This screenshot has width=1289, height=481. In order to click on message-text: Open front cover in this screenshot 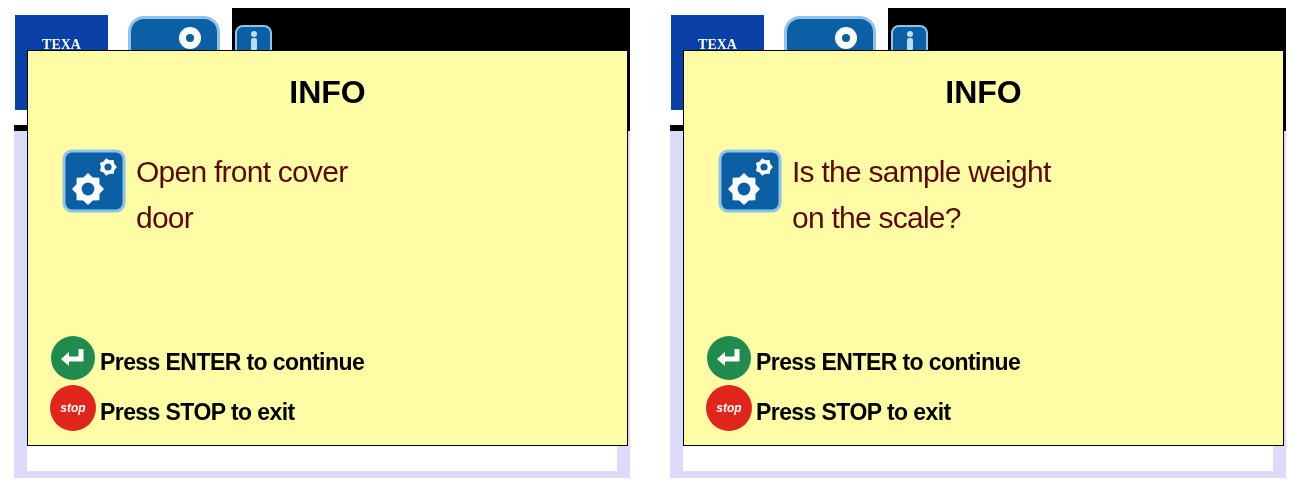, I will do `click(242, 172)`.